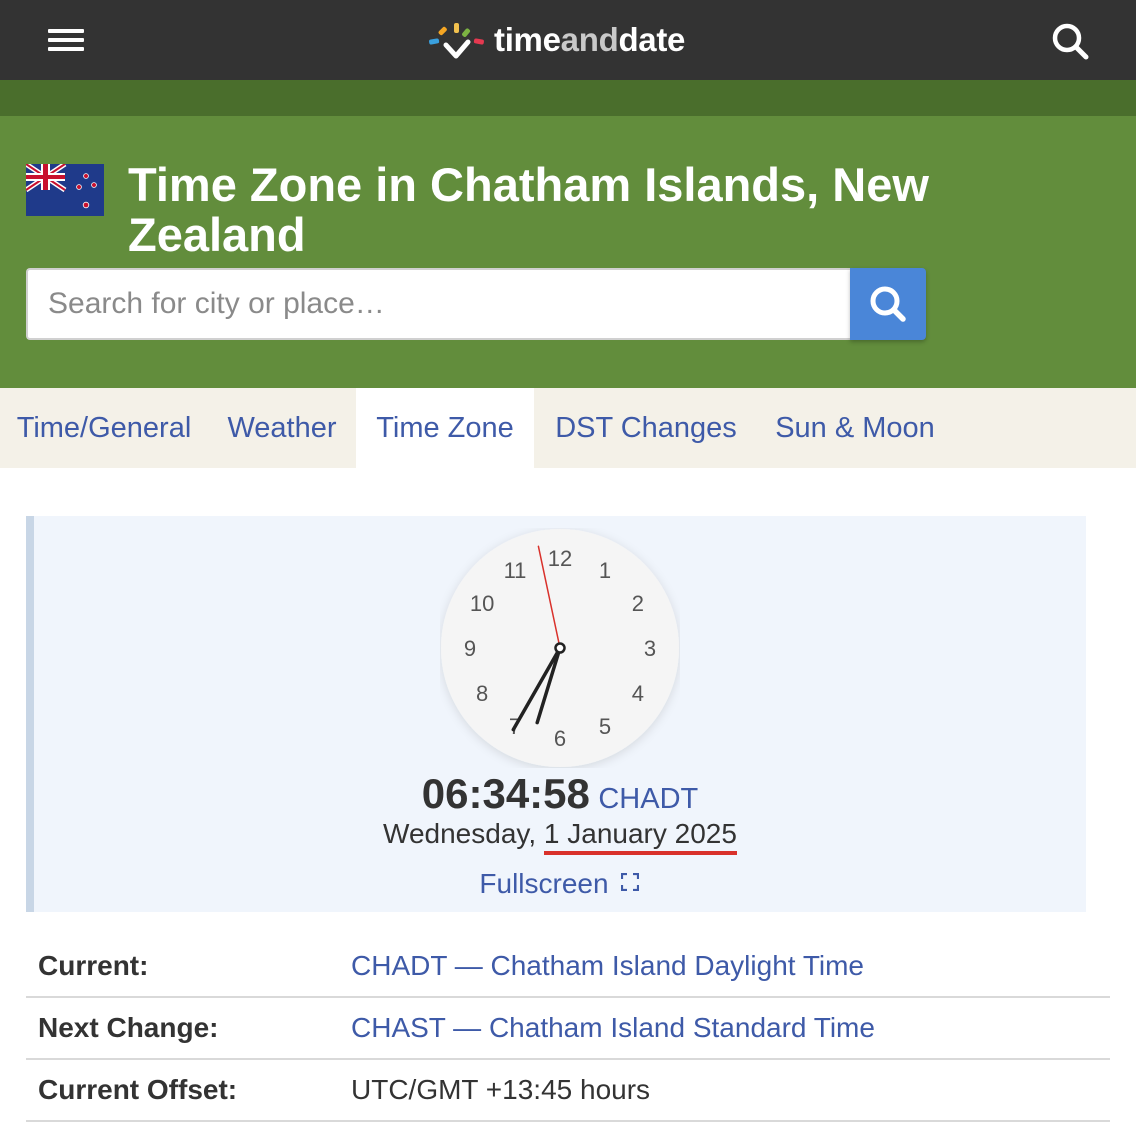 The height and width of the screenshot is (1134, 1136). Describe the element at coordinates (605, 726) in the screenshot. I see `clock-numeral: 5` at that location.